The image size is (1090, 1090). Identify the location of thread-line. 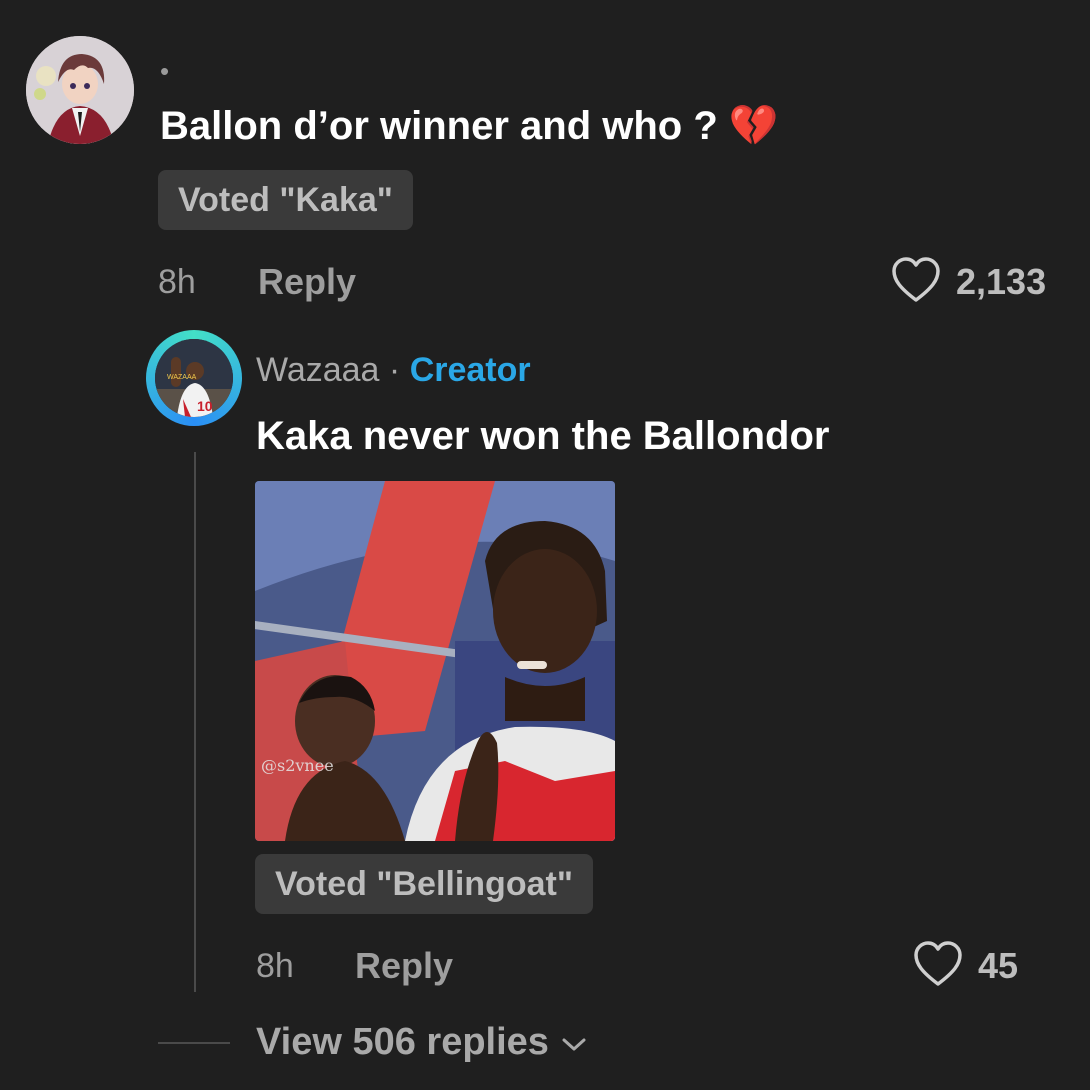
(195, 722).